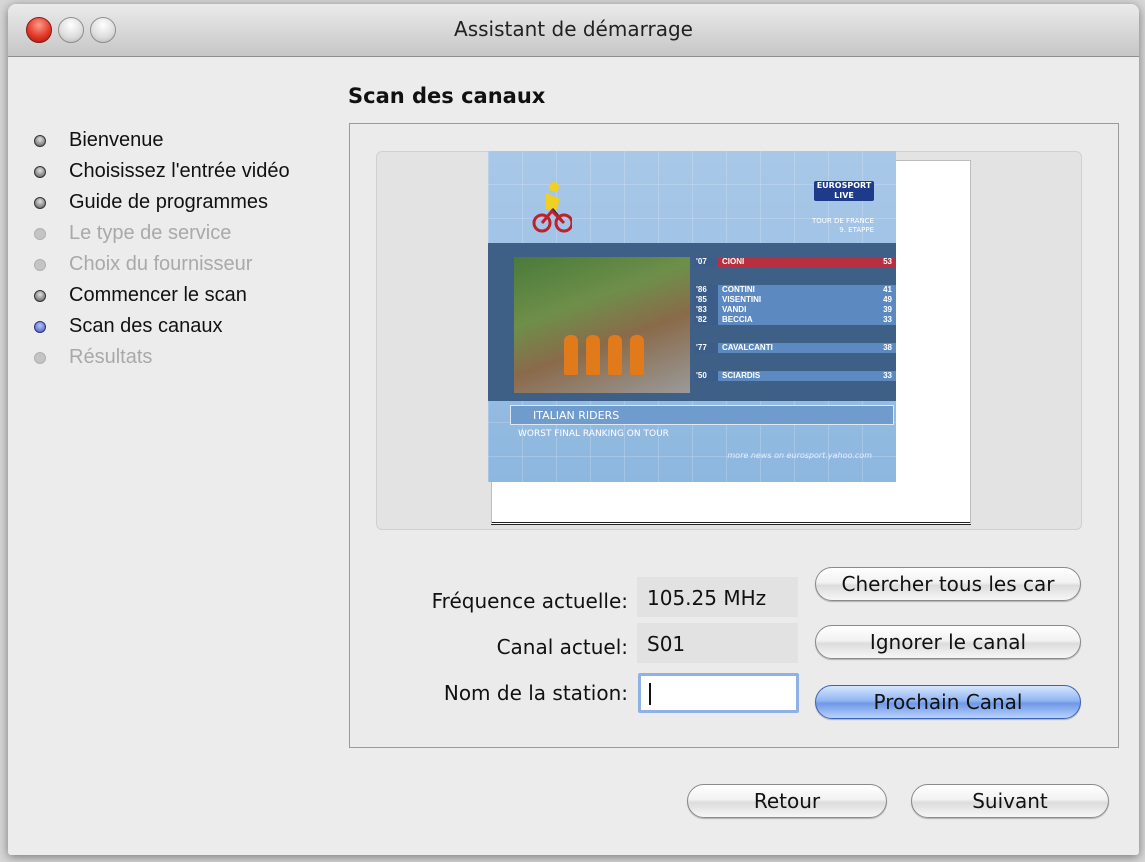 This screenshot has width=1145, height=862. What do you see at coordinates (702, 415) in the screenshot?
I see `ticker-headline: ITALIAN RIDERS` at bounding box center [702, 415].